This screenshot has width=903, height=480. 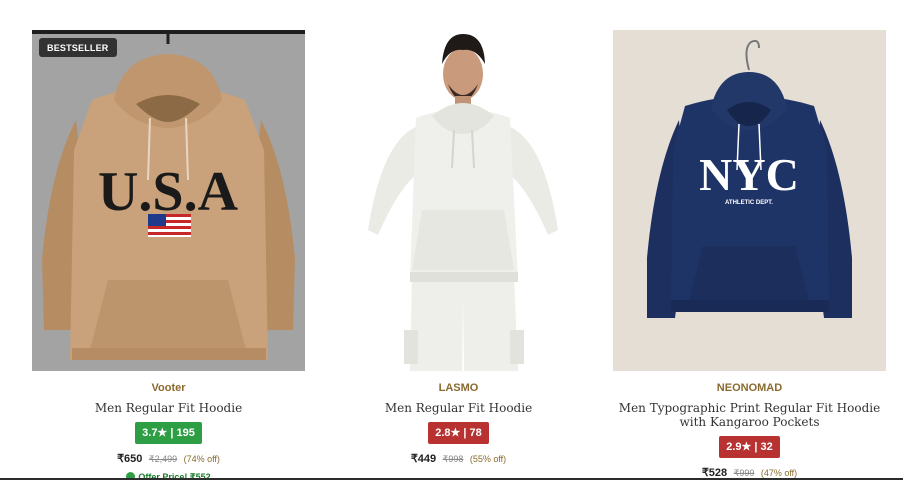 What do you see at coordinates (453, 459) in the screenshot?
I see `mrp-price: ₹998` at bounding box center [453, 459].